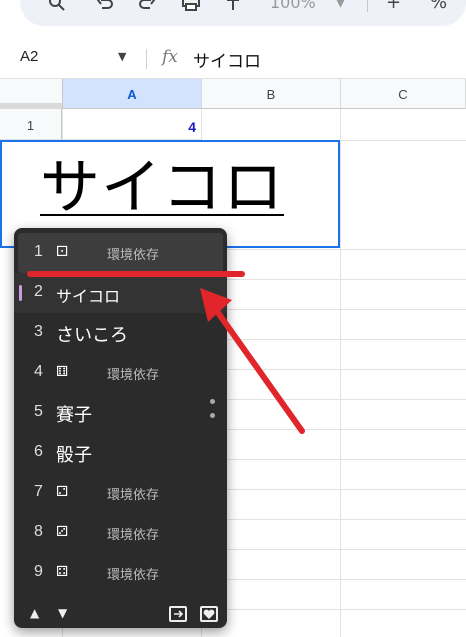 This screenshot has width=466, height=637. What do you see at coordinates (367, 6) in the screenshot?
I see `toolbar-divider` at bounding box center [367, 6].